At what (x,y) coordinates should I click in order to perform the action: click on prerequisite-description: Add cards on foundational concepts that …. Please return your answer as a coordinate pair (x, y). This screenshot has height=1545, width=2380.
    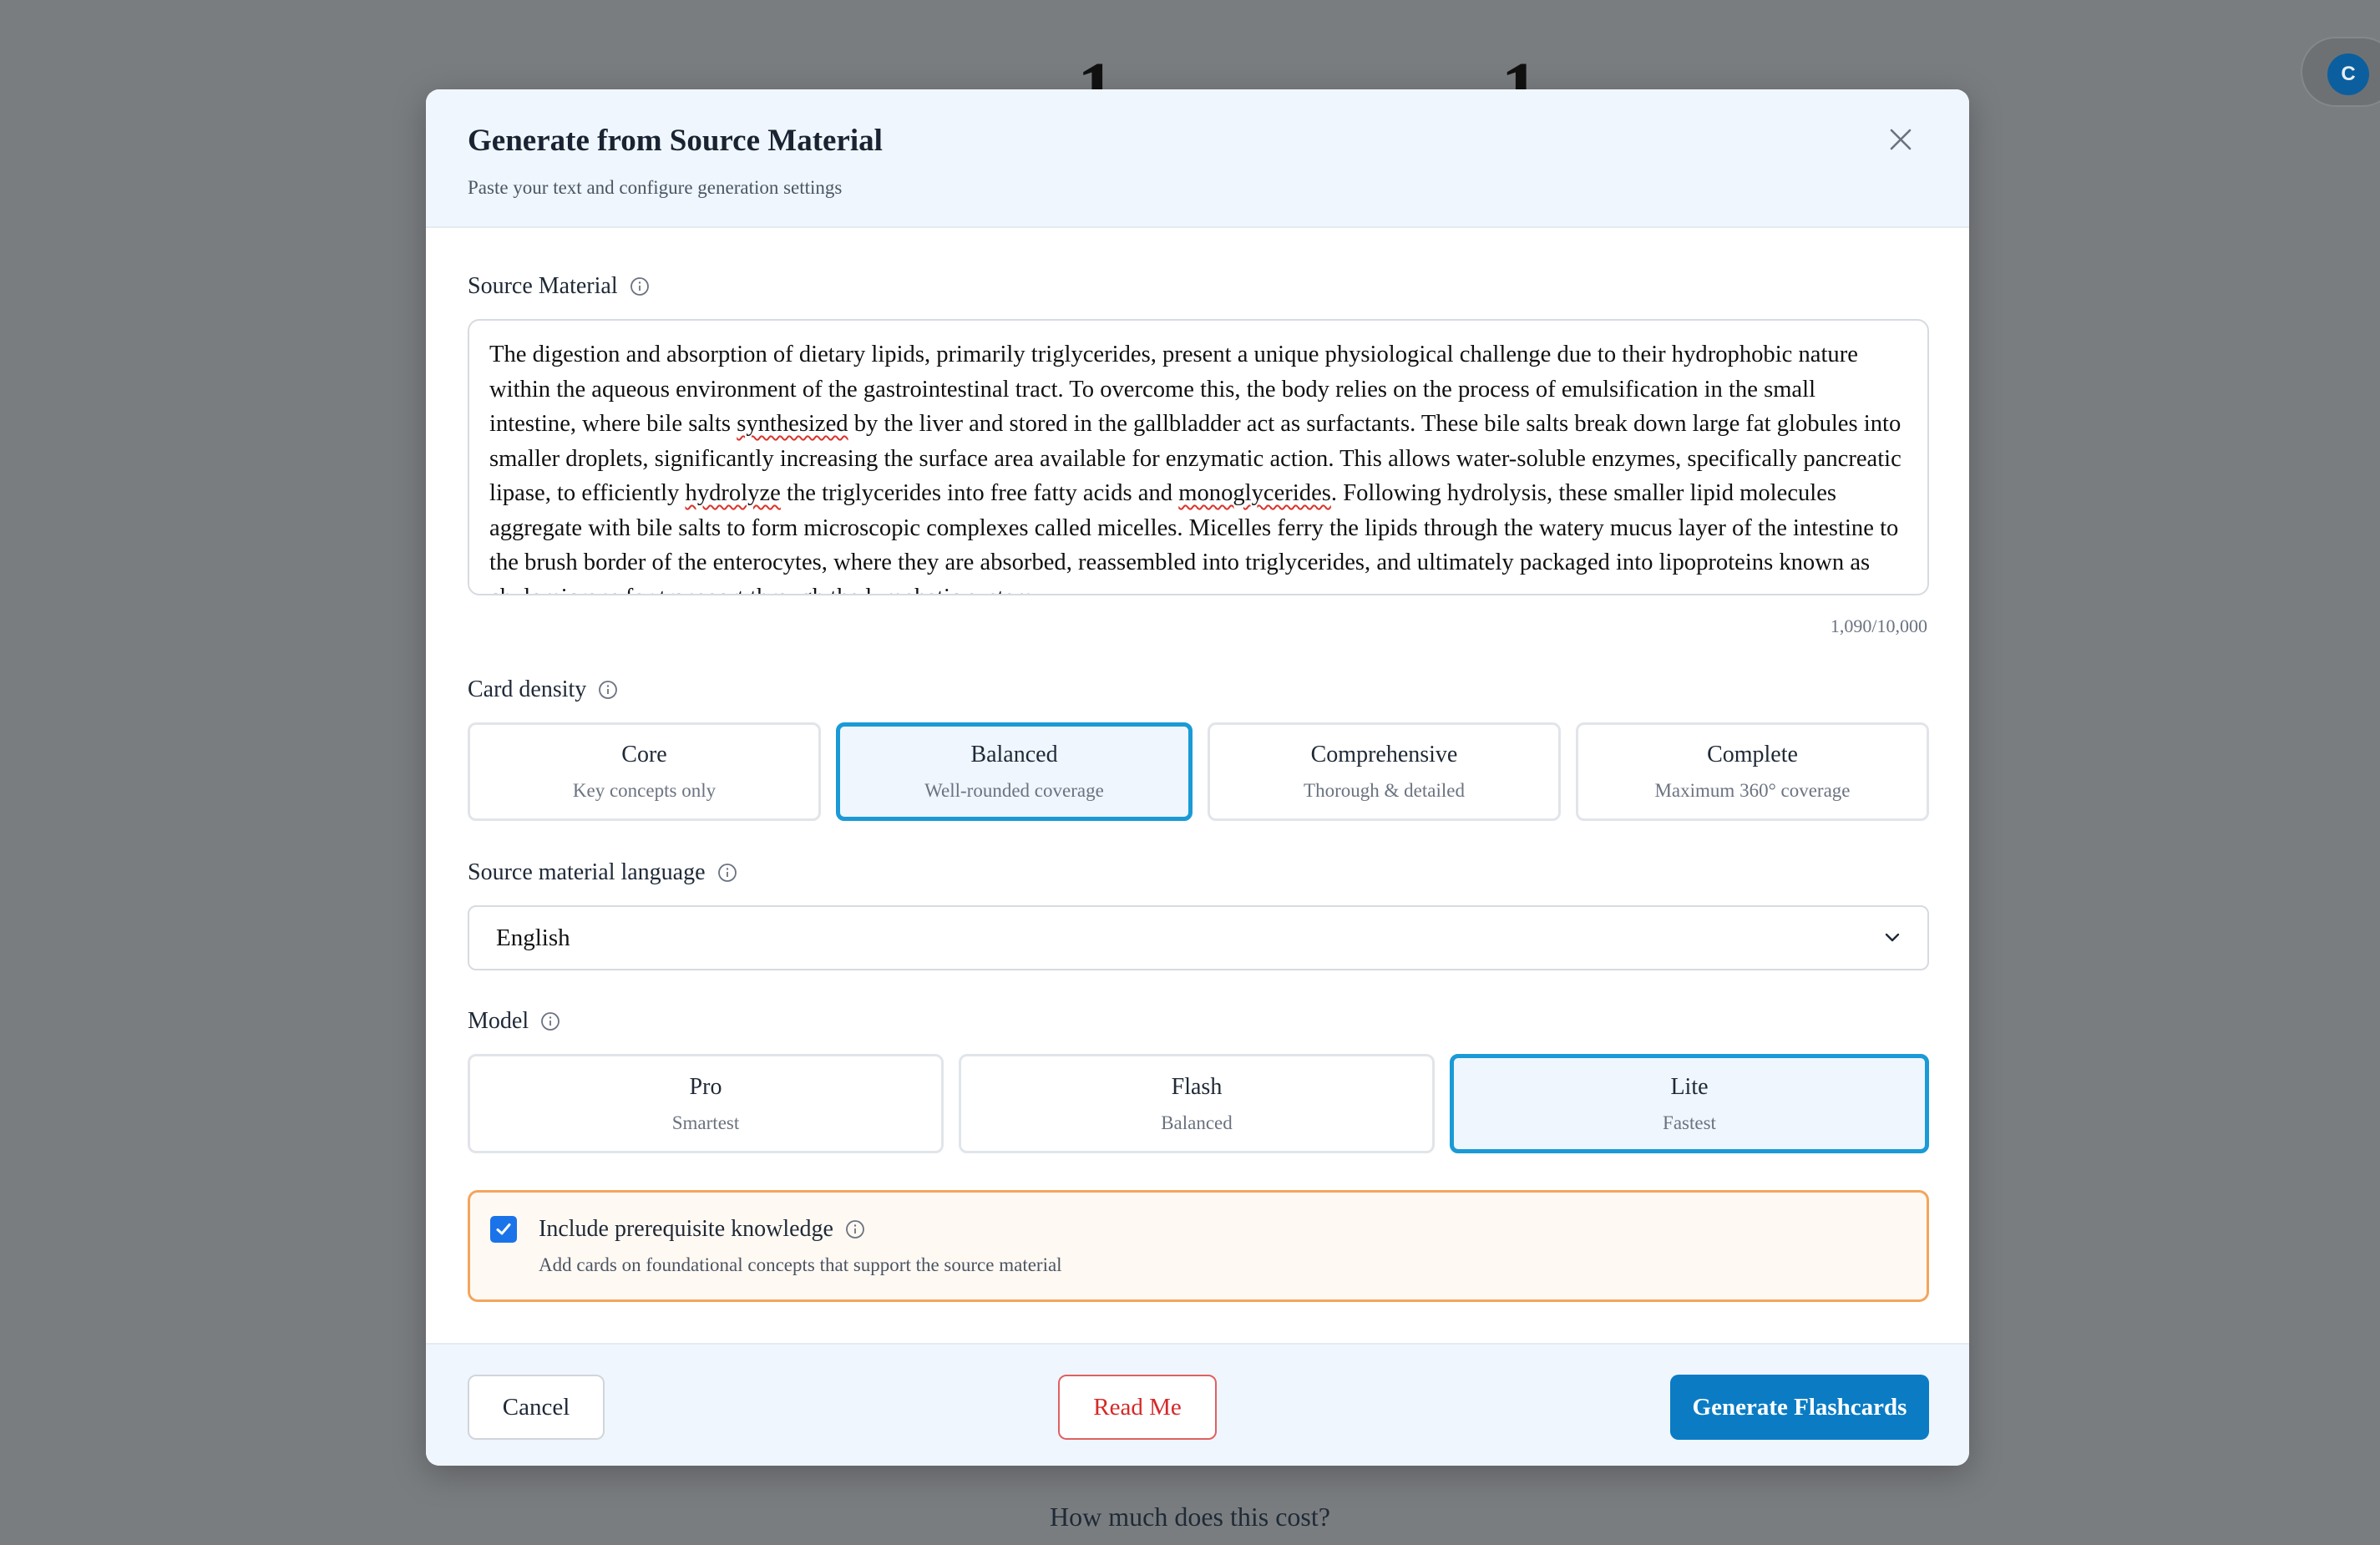
    Looking at the image, I should click on (800, 1264).